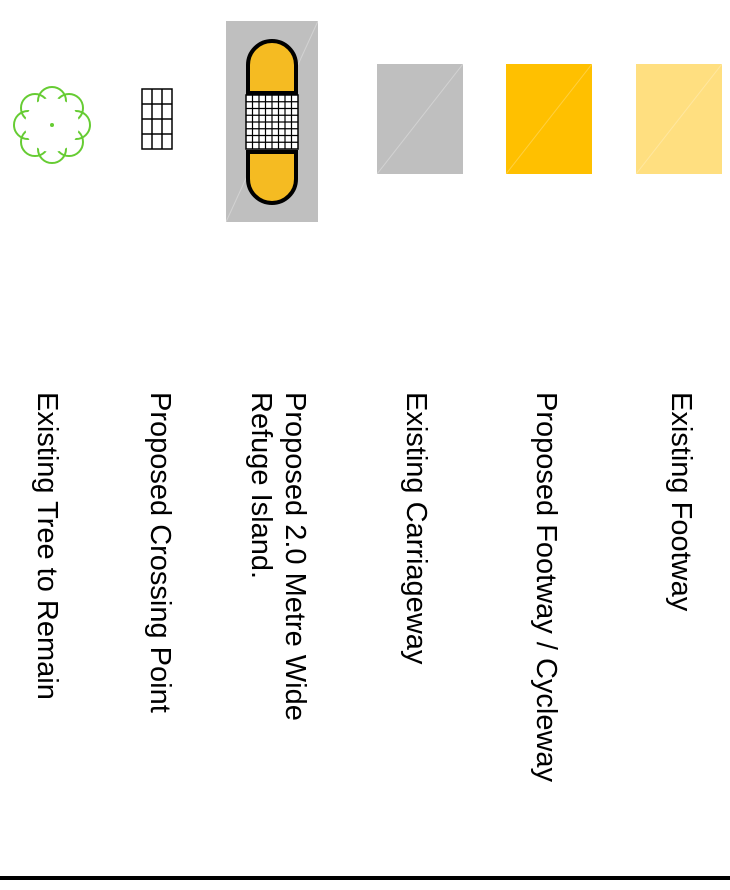  Describe the element at coordinates (47, 546) in the screenshot. I see `tree-label: Existing Tree to Remain` at that location.